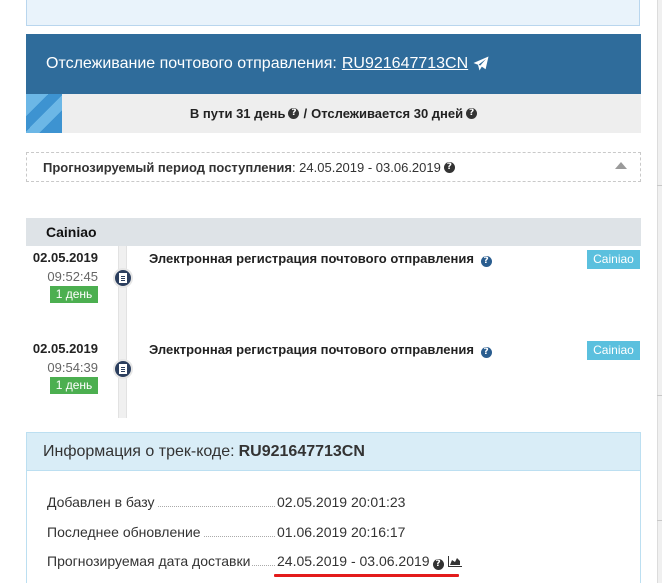 This screenshot has height=583, width=662. I want to click on tracking-number-link: RU921647713CN, so click(405, 64).